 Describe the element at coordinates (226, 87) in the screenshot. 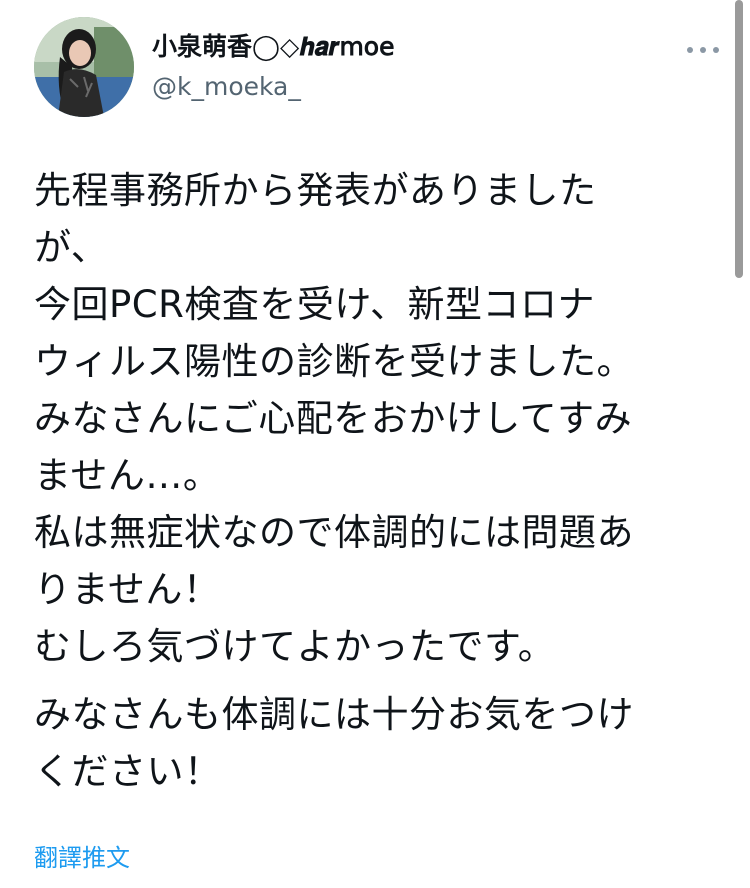

I see `author-handle: @k_moeka_` at that location.